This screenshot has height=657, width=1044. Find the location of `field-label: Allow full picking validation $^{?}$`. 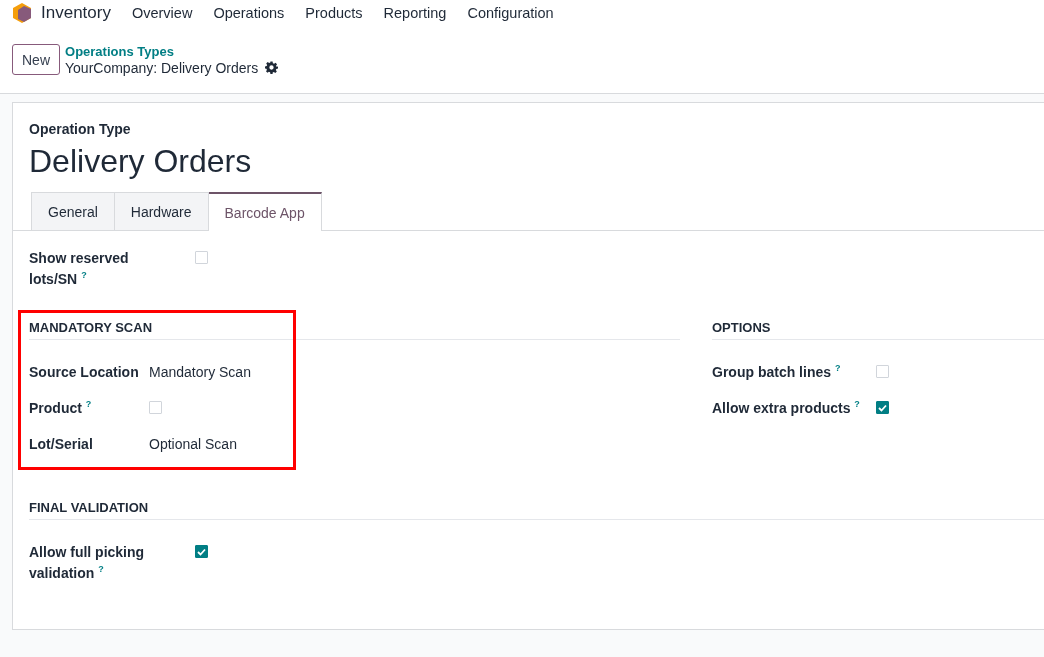

field-label: Allow full picking validation $^{?}$ is located at coordinates (87, 562).